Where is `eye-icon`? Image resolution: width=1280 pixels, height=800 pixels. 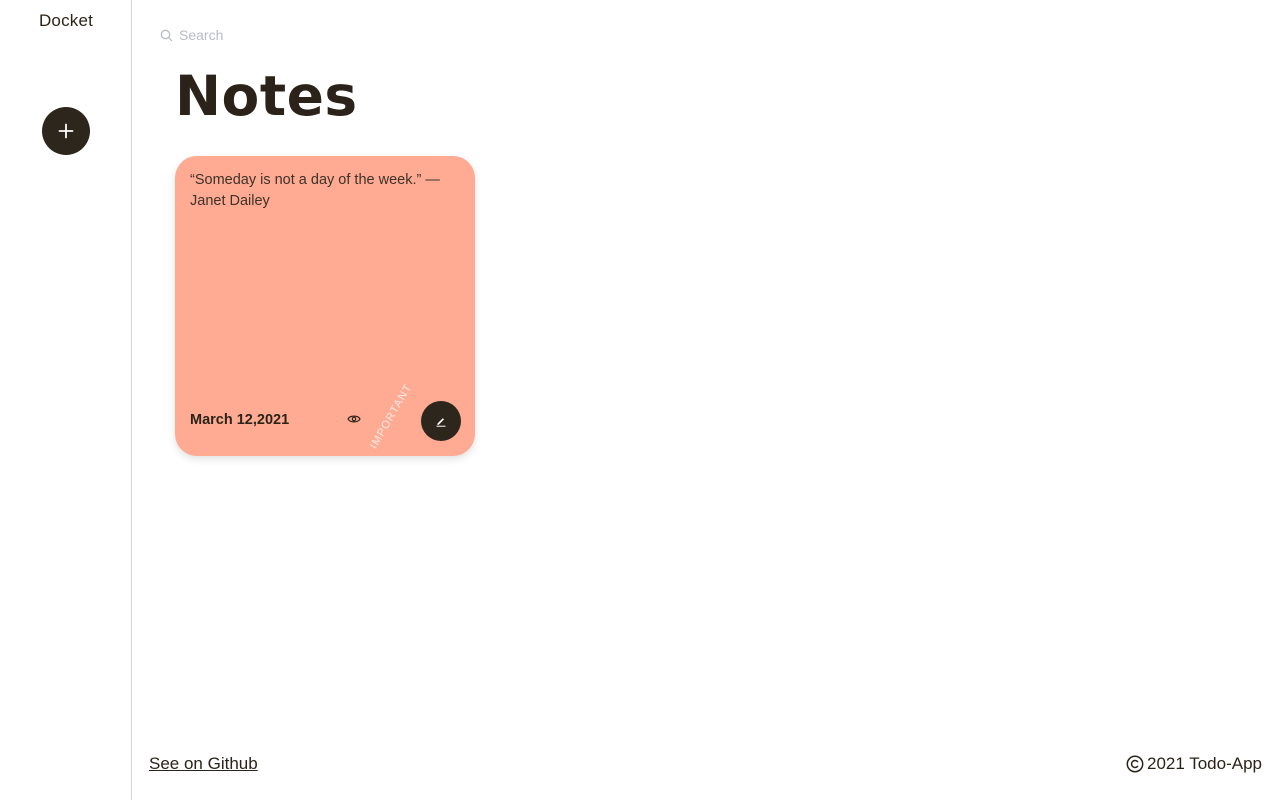
eye-icon is located at coordinates (354, 419).